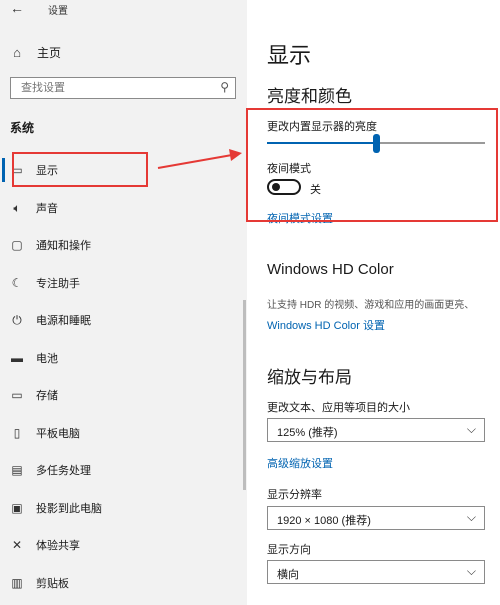  Describe the element at coordinates (80, 169) in the screenshot. I see `annotation-highlight-display` at that location.